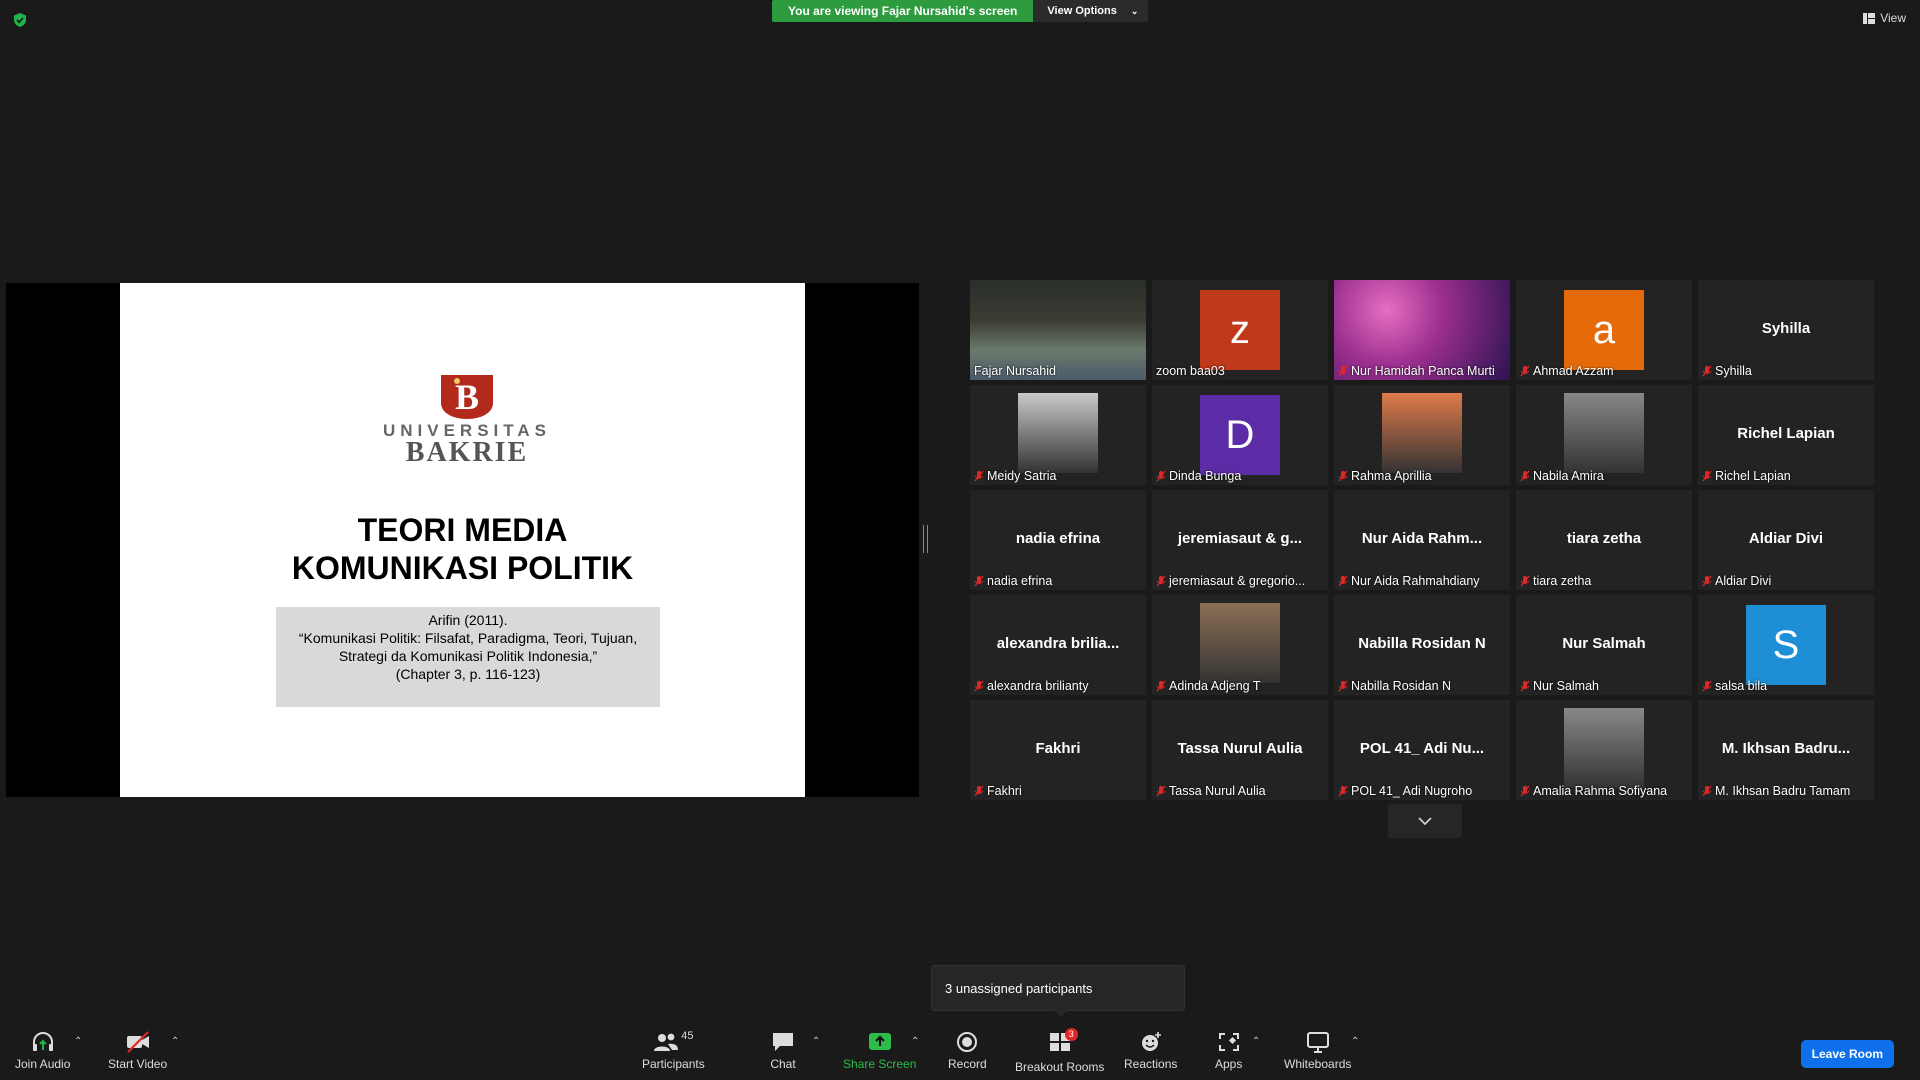 The height and width of the screenshot is (1080, 1920). I want to click on participant-avatar: D, so click(1240, 435).